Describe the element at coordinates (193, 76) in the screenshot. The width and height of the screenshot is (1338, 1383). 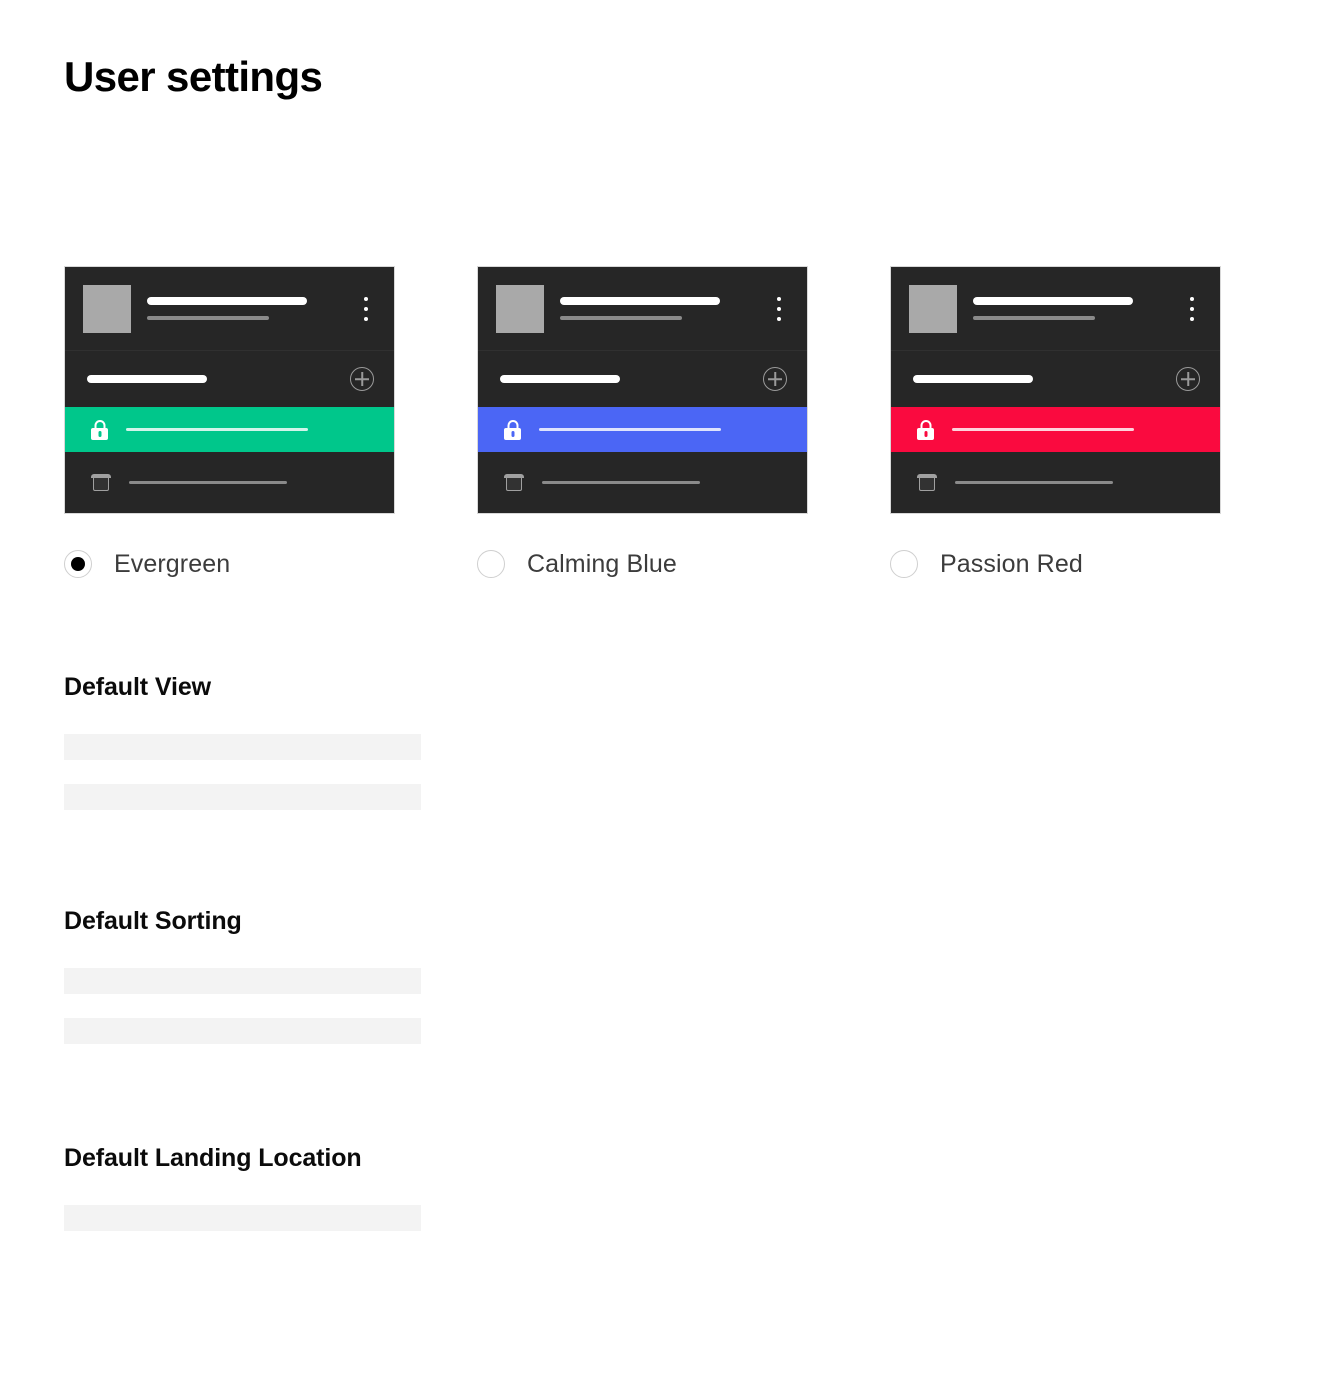
I see `page-title: User settings` at that location.